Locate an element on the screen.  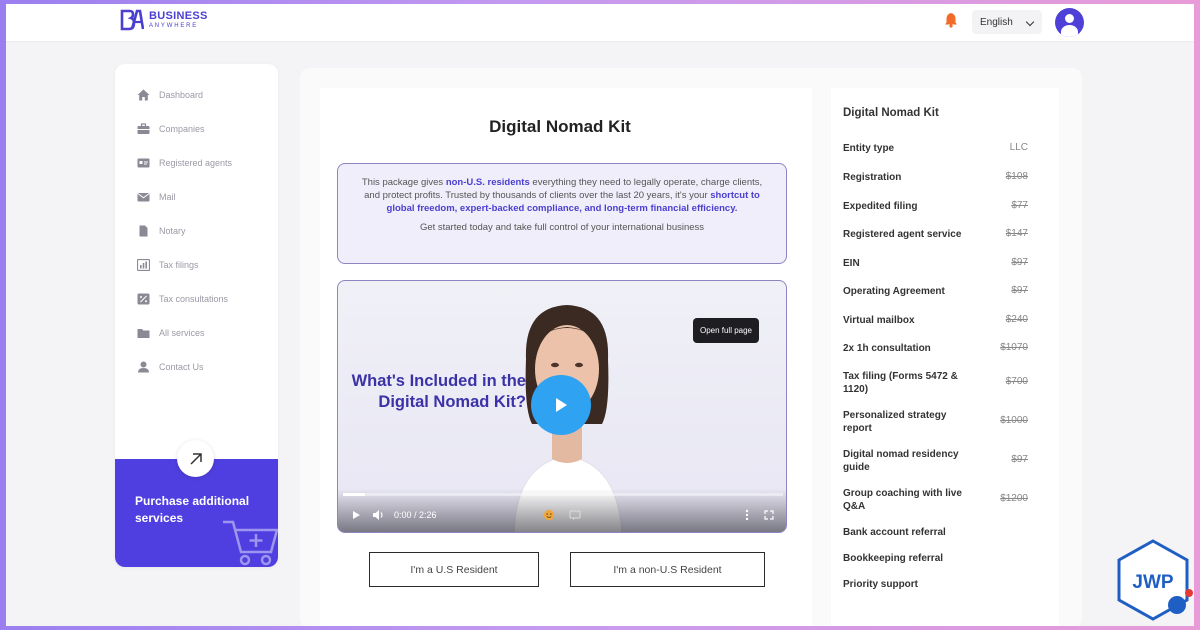
open-full-page-tooltip: Open full page is located at coordinates (726, 330).